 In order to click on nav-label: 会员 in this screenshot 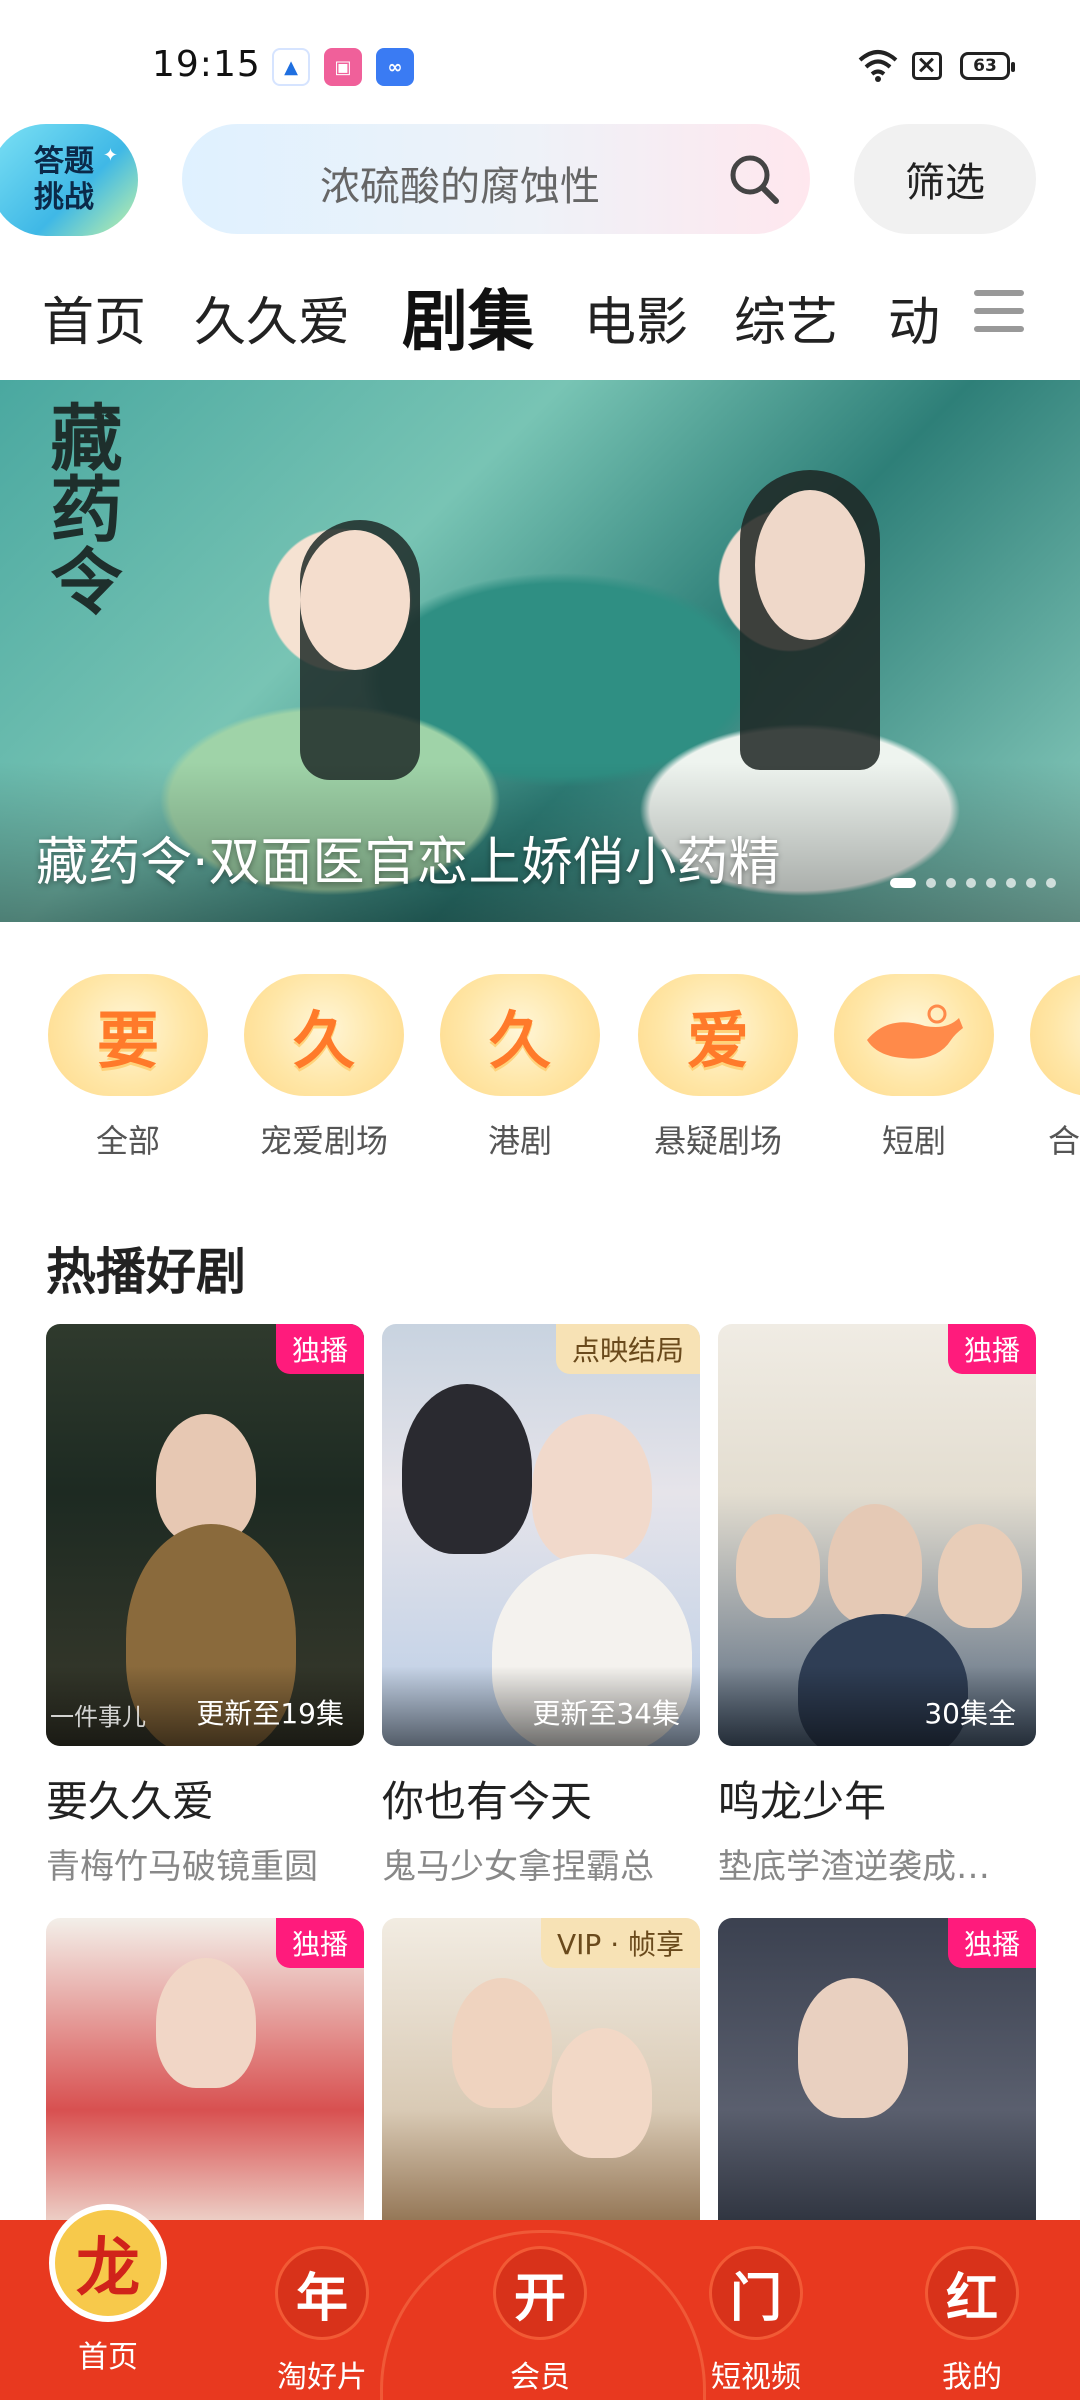, I will do `click(540, 2377)`.